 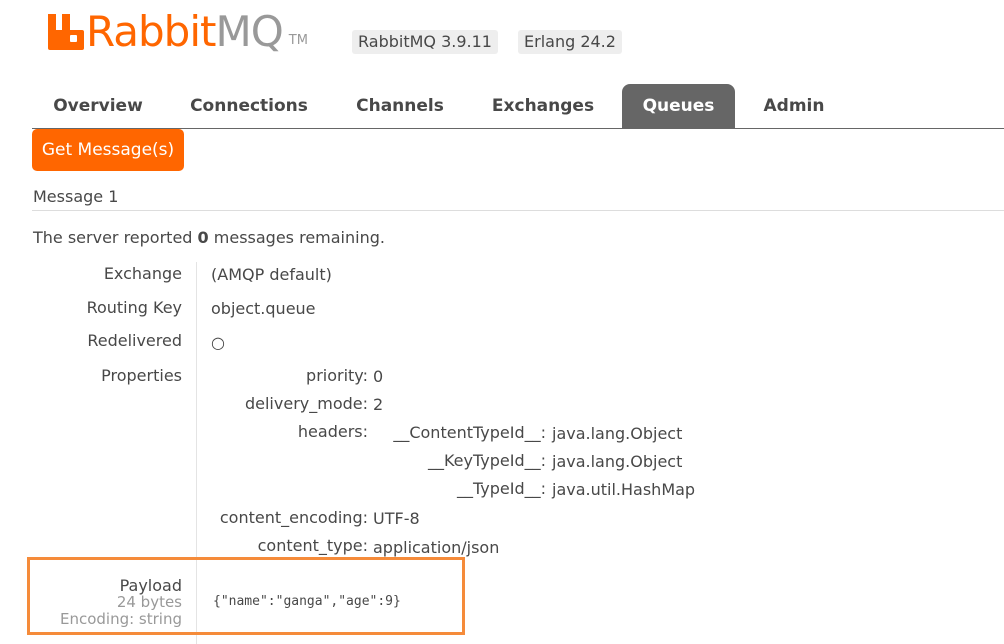 I want to click on logo-trademark: TM, so click(x=298, y=40).